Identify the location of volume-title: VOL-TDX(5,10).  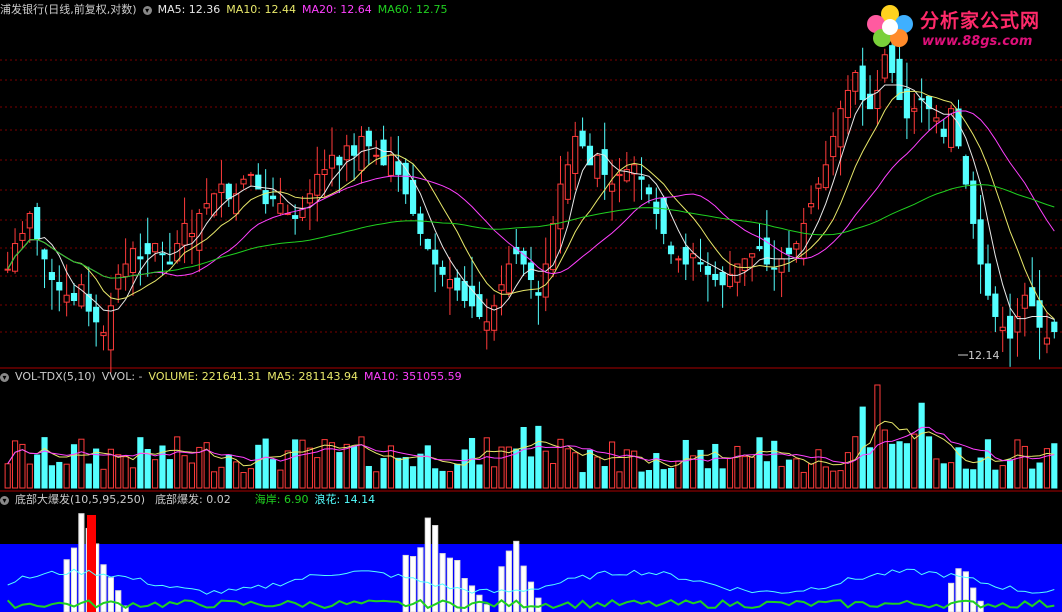
(55, 376).